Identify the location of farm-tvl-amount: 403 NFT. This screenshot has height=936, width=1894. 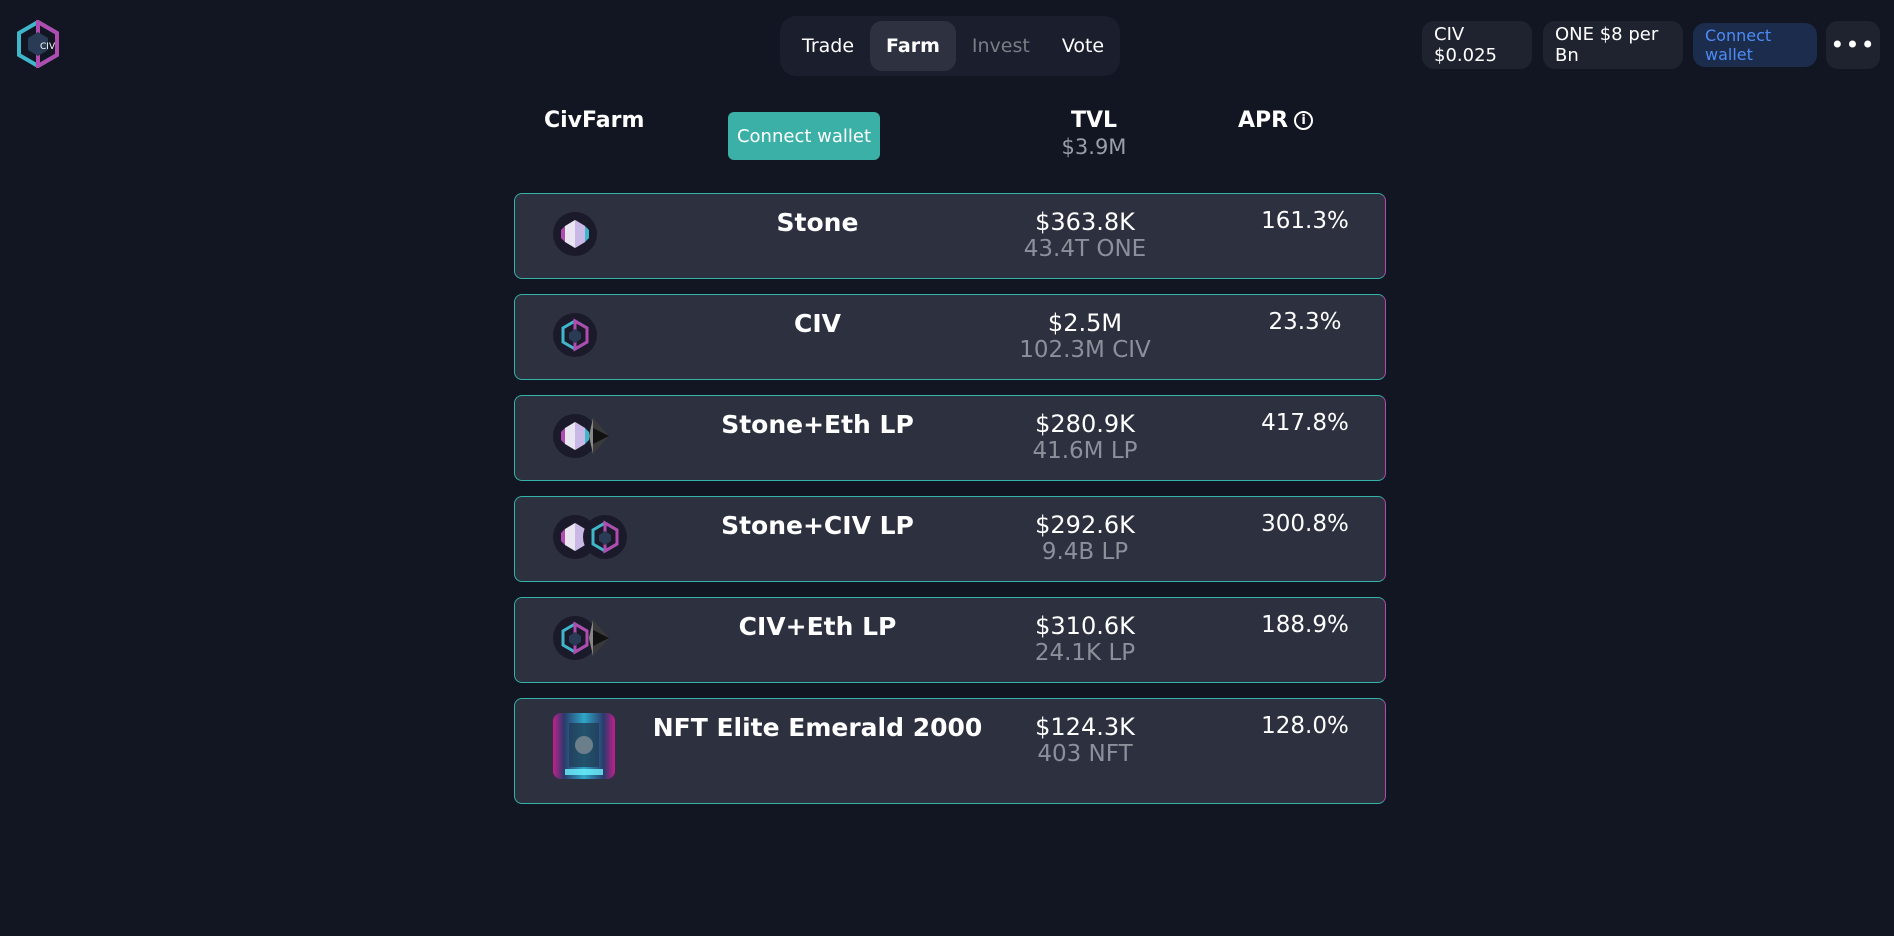
(1085, 754).